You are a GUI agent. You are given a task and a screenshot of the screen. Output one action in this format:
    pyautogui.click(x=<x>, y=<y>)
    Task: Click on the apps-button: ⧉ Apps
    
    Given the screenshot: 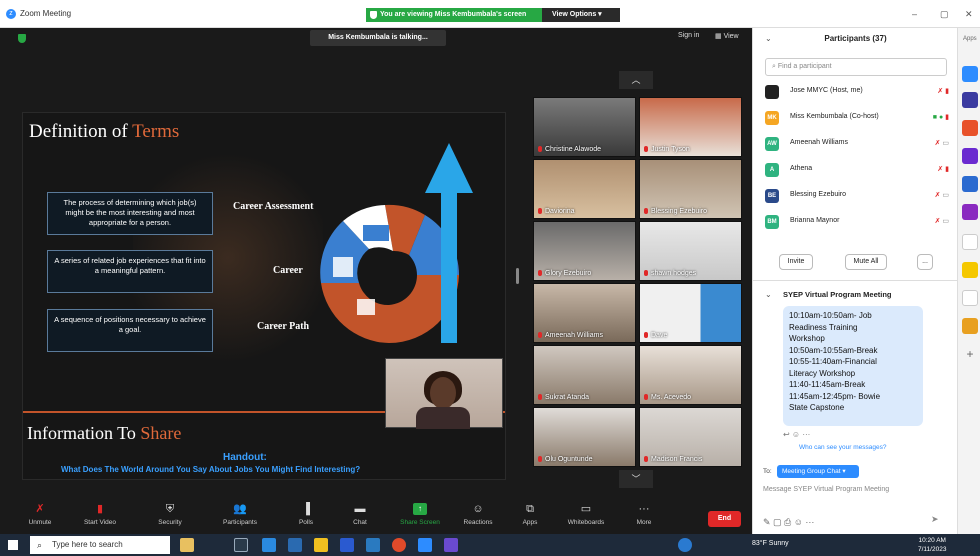 What is the action you would take?
    pyautogui.click(x=530, y=514)
    